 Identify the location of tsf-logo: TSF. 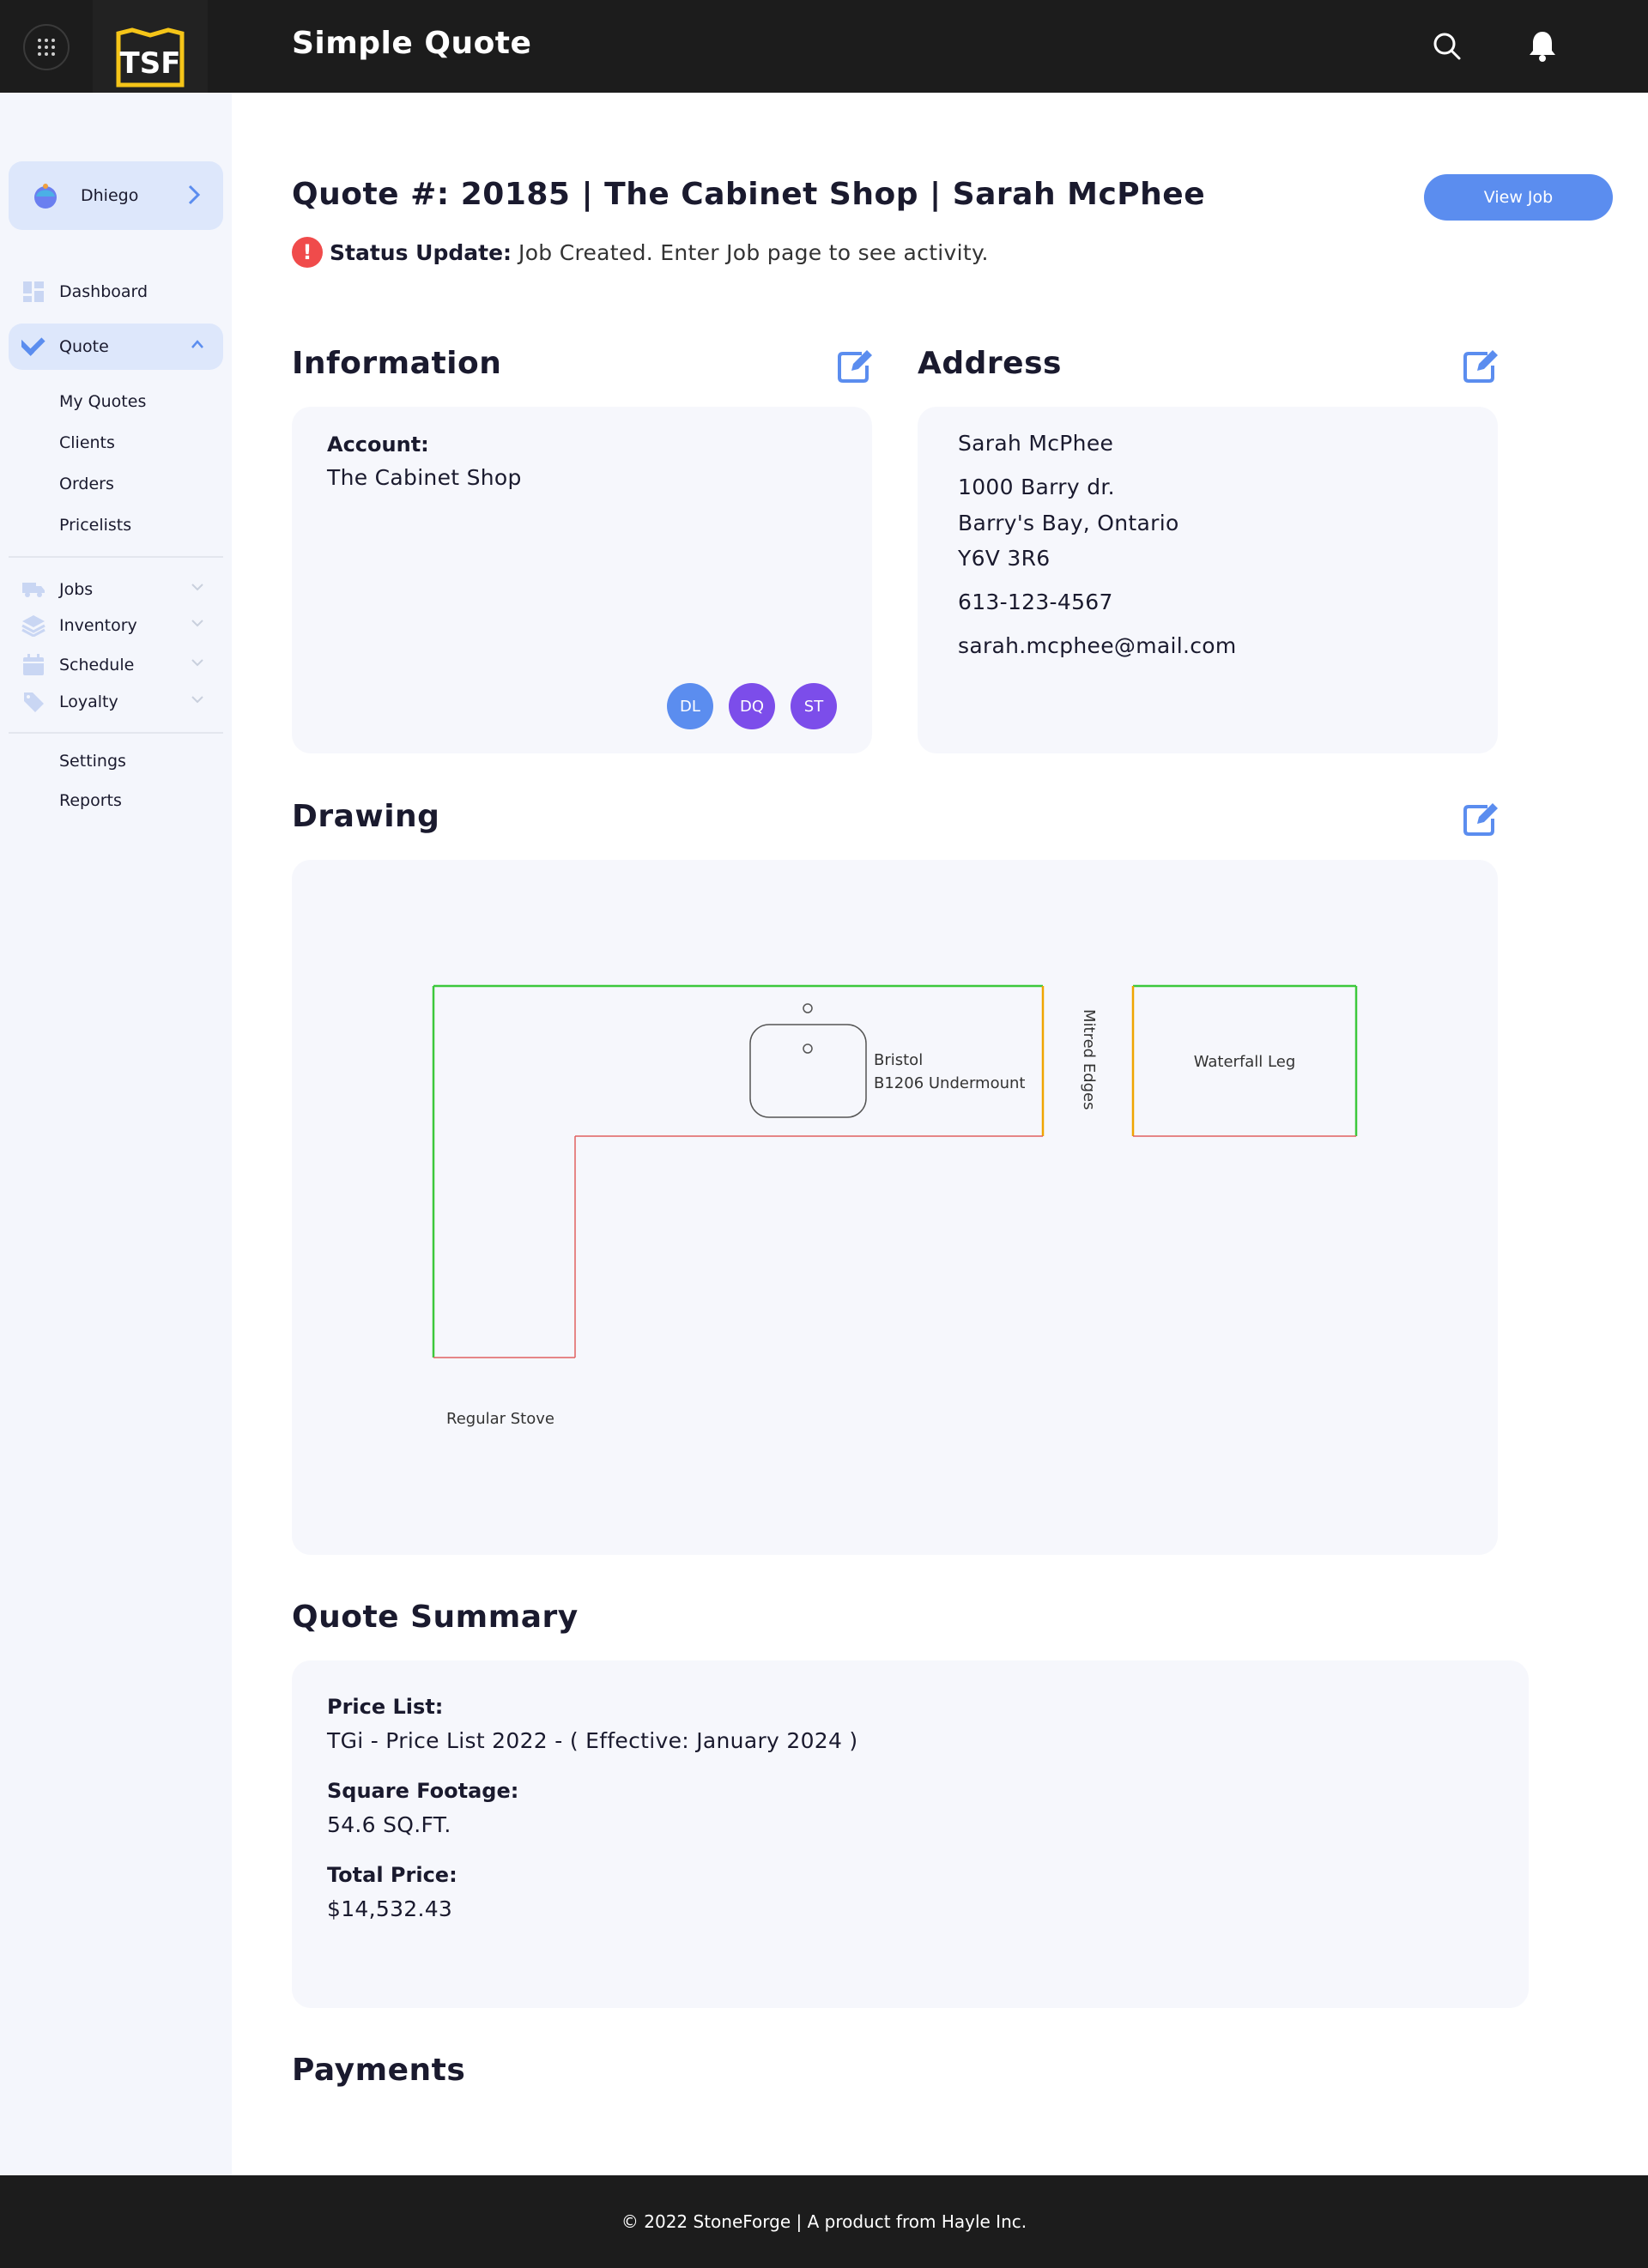
(150, 57).